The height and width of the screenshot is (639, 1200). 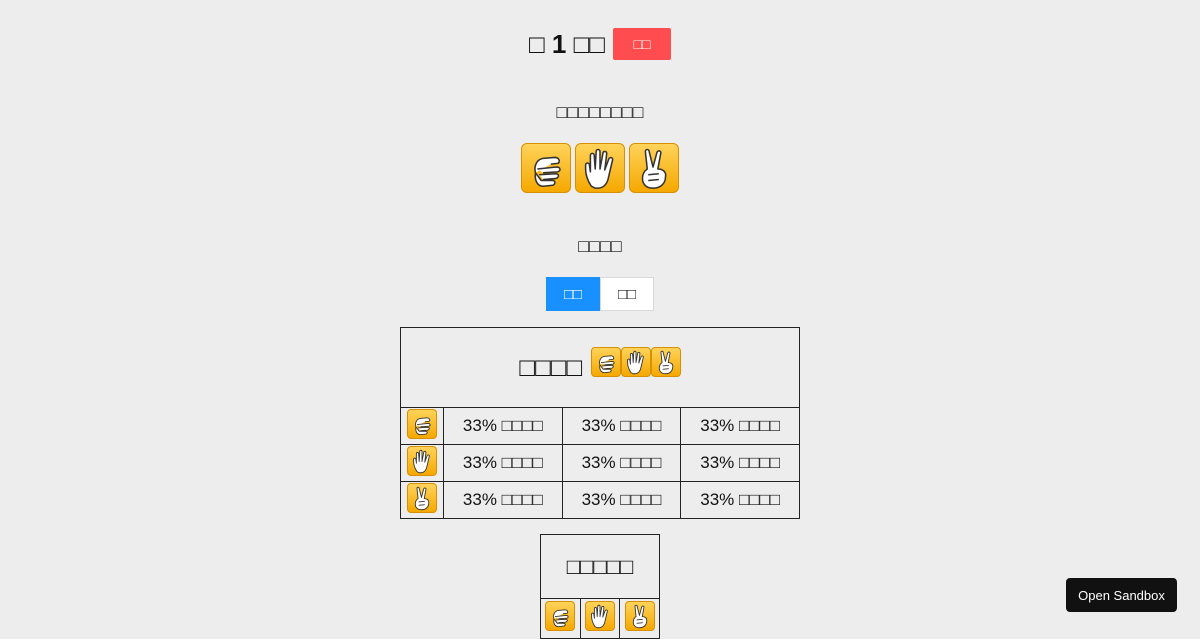 I want to click on mode-label: □□□□, so click(x=600, y=246).